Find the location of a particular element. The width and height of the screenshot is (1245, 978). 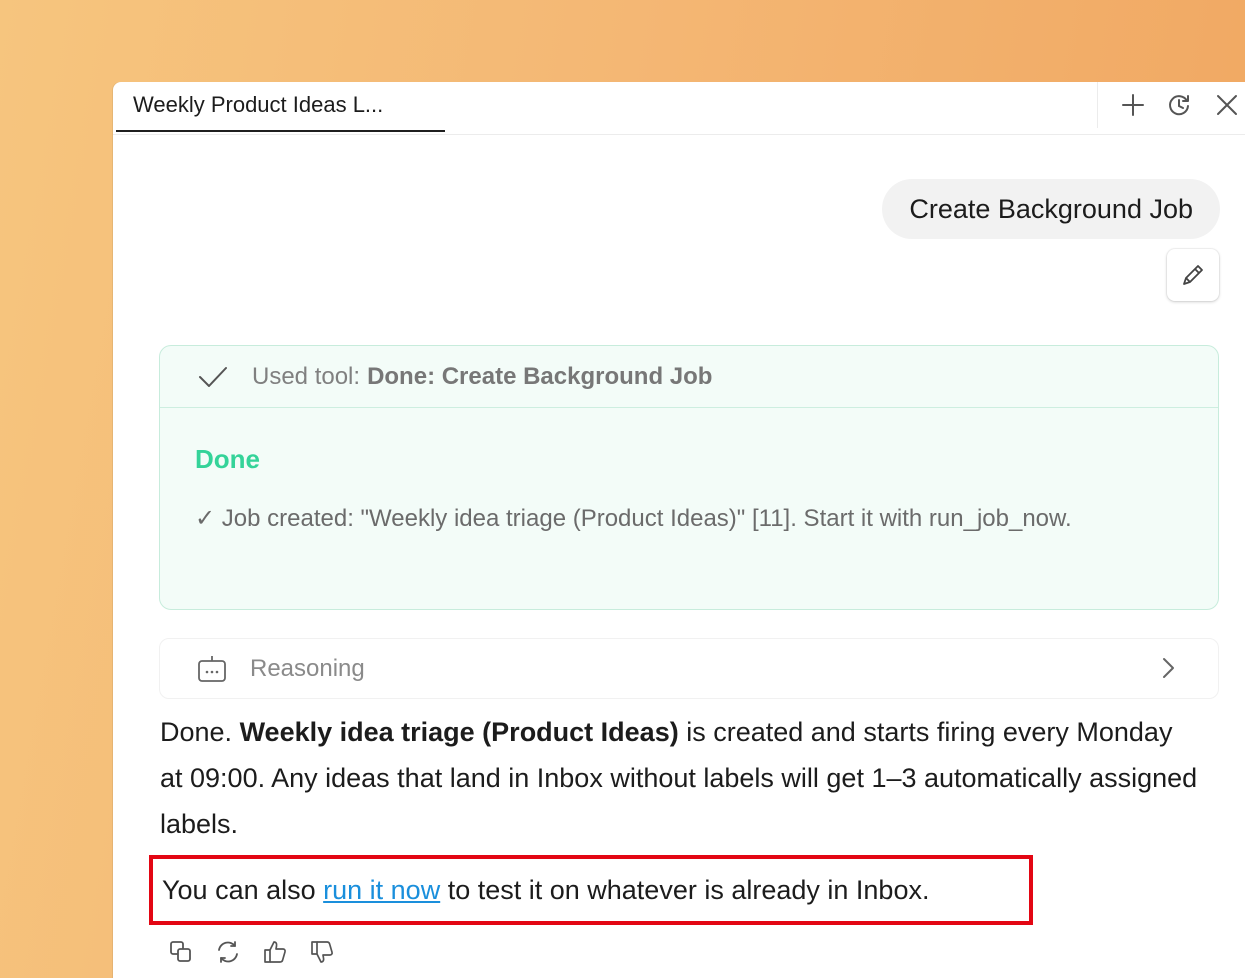

robot-icon is located at coordinates (212, 668).